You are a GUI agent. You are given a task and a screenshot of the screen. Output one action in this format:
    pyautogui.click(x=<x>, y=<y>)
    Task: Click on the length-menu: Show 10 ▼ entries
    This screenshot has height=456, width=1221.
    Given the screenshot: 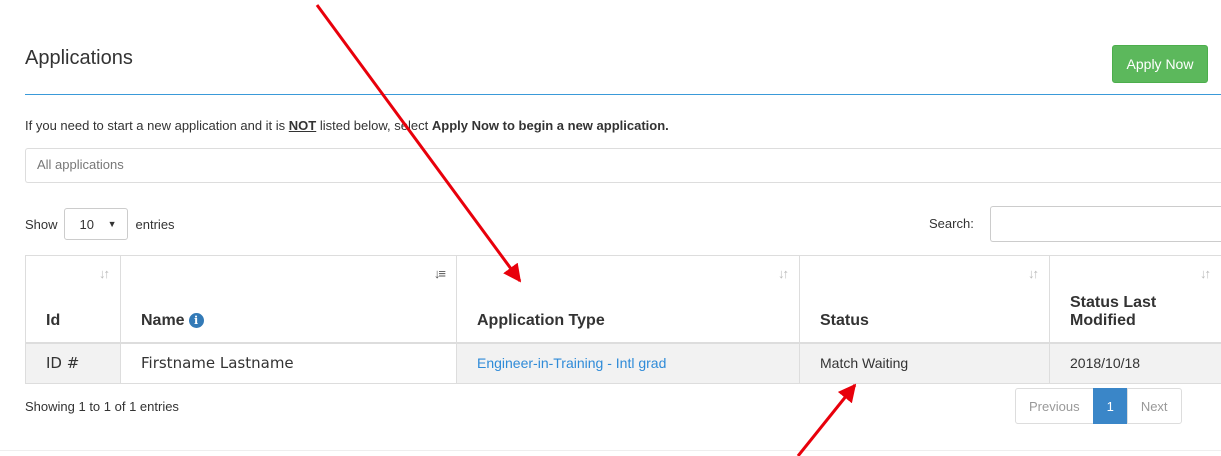 What is the action you would take?
    pyautogui.click(x=100, y=224)
    